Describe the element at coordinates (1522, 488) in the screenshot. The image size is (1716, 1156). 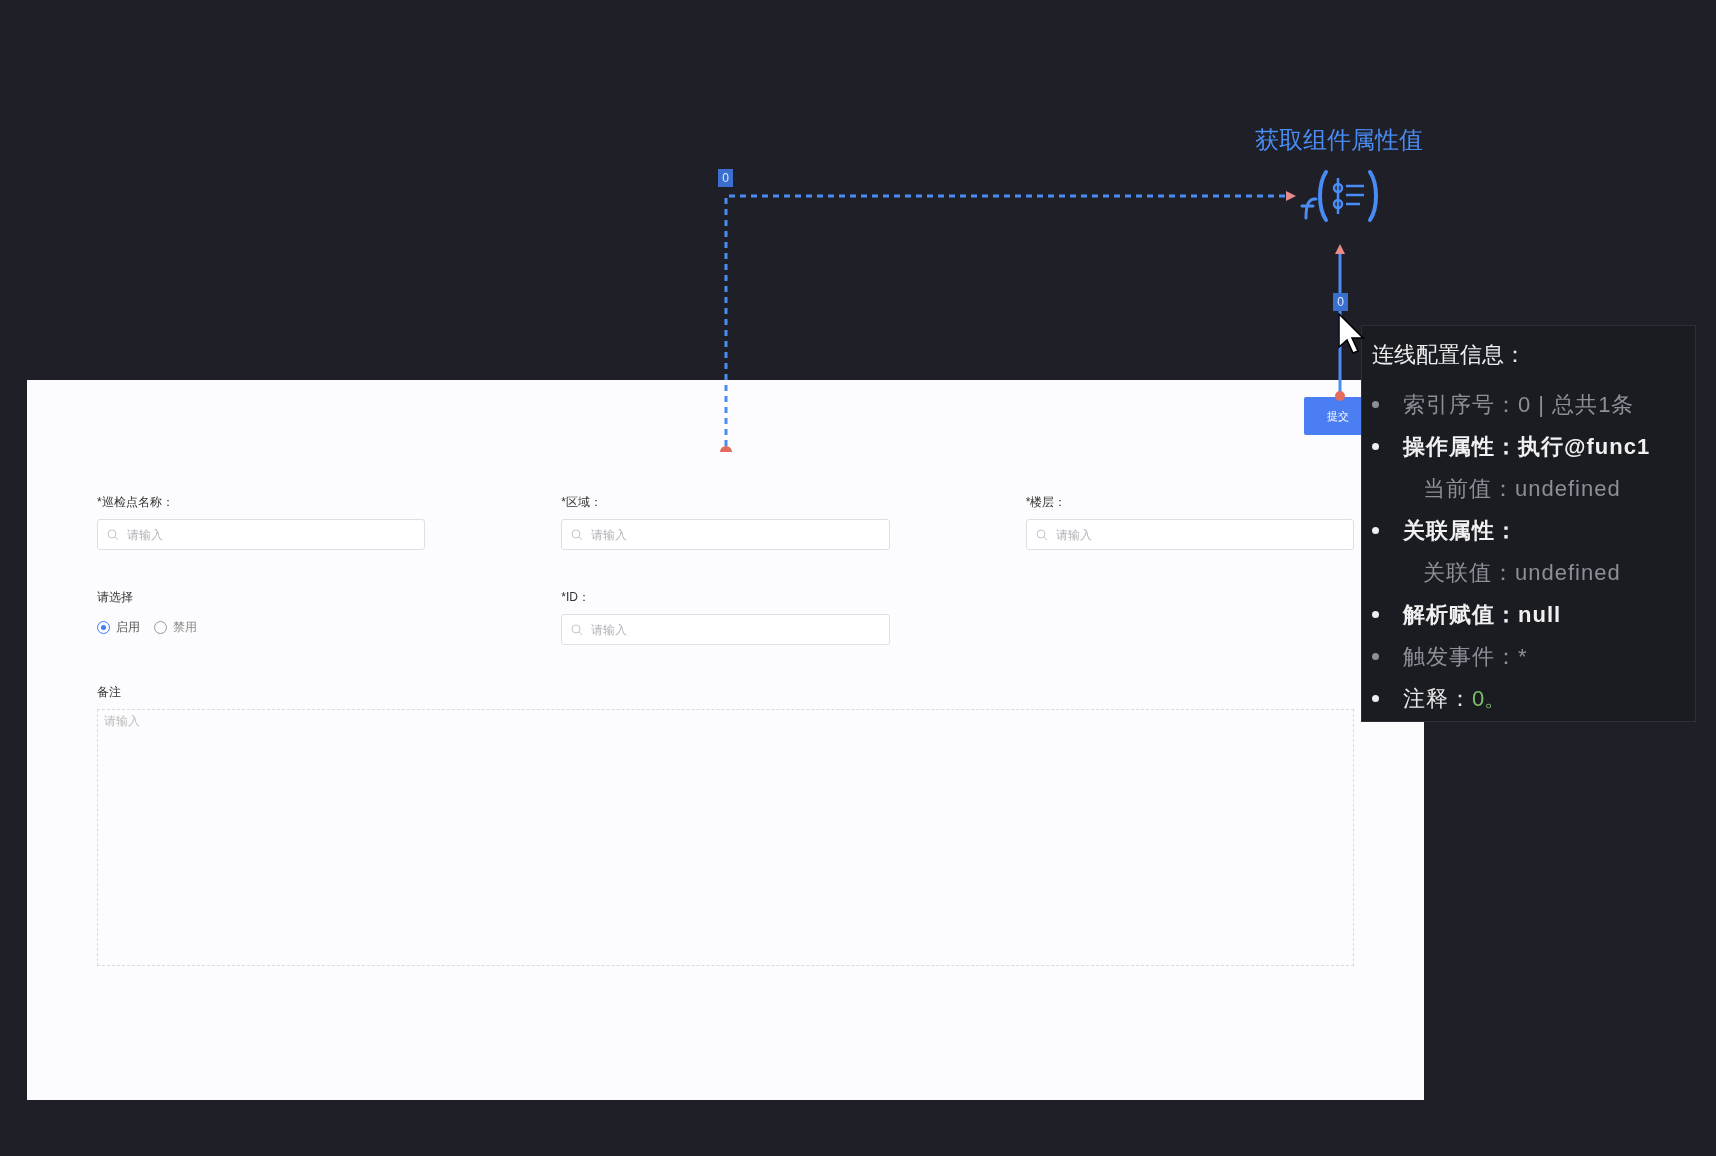
I see `tooltip-text: 当前值：undefined` at that location.